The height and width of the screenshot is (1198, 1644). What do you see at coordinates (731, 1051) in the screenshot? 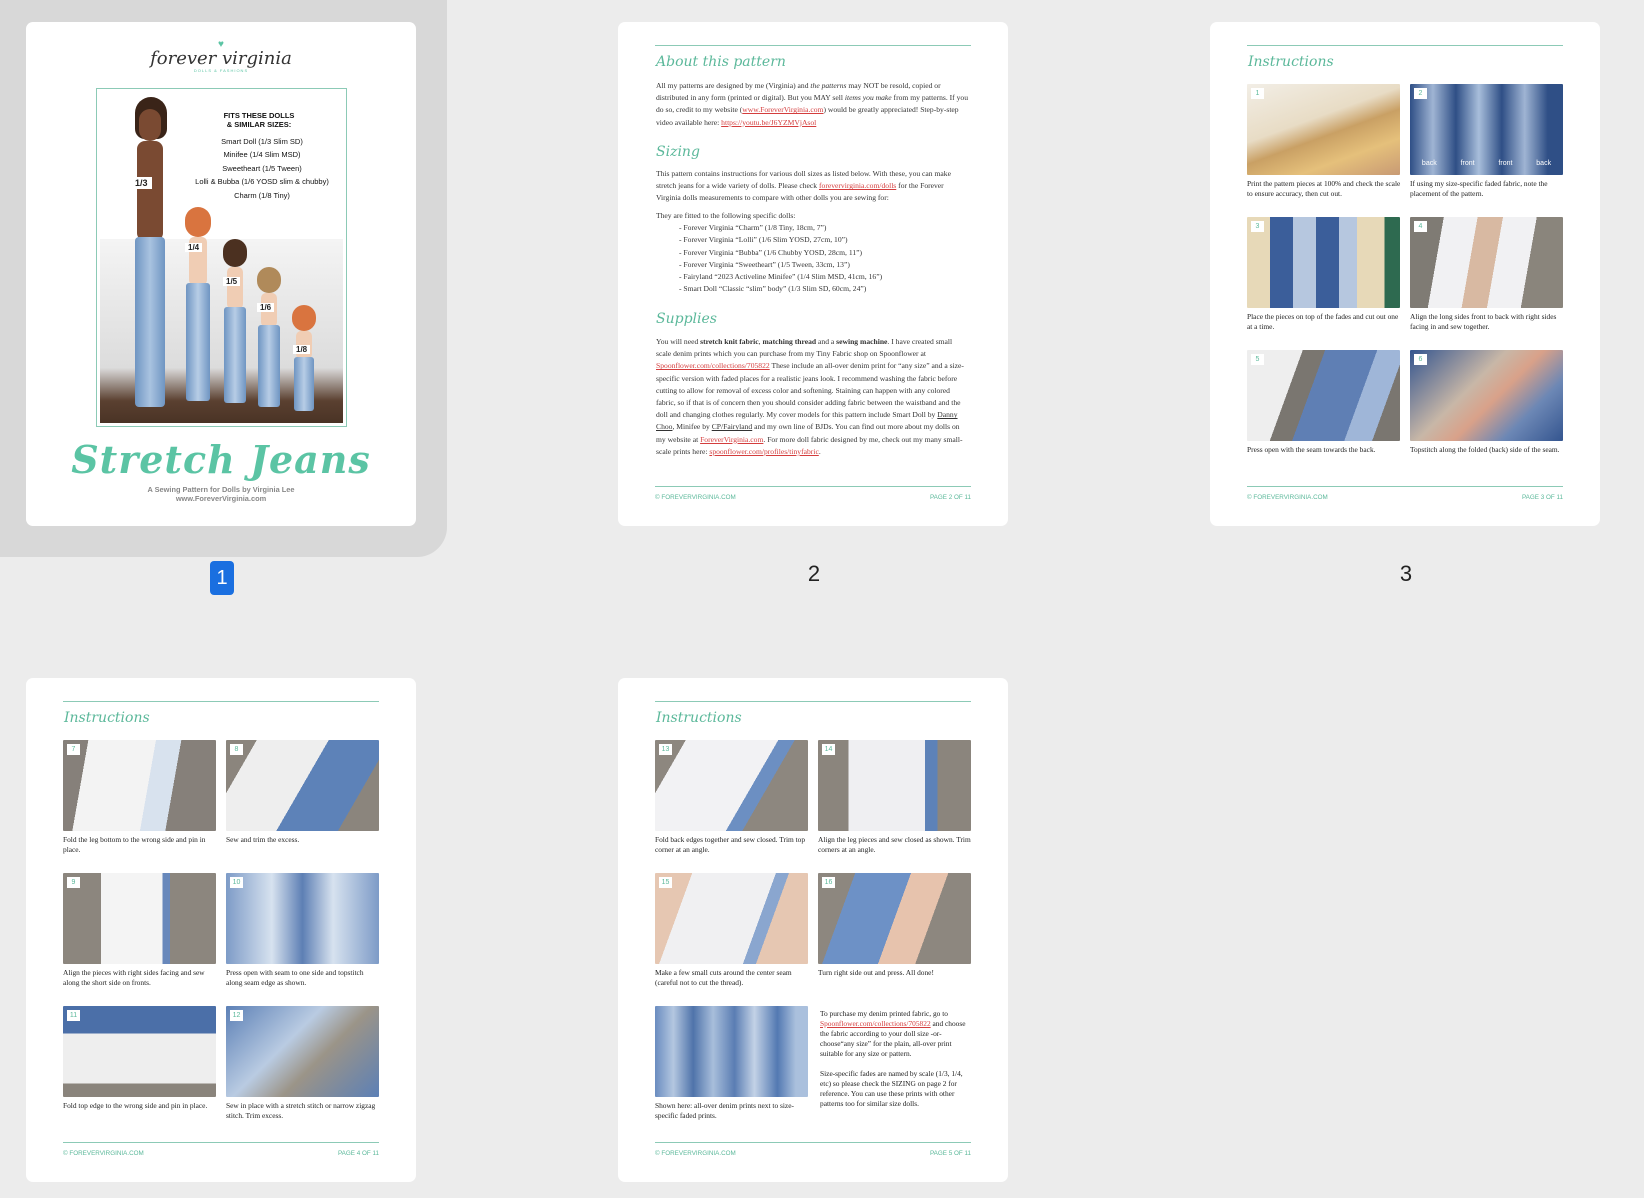
I see `jeans-samples-photo` at bounding box center [731, 1051].